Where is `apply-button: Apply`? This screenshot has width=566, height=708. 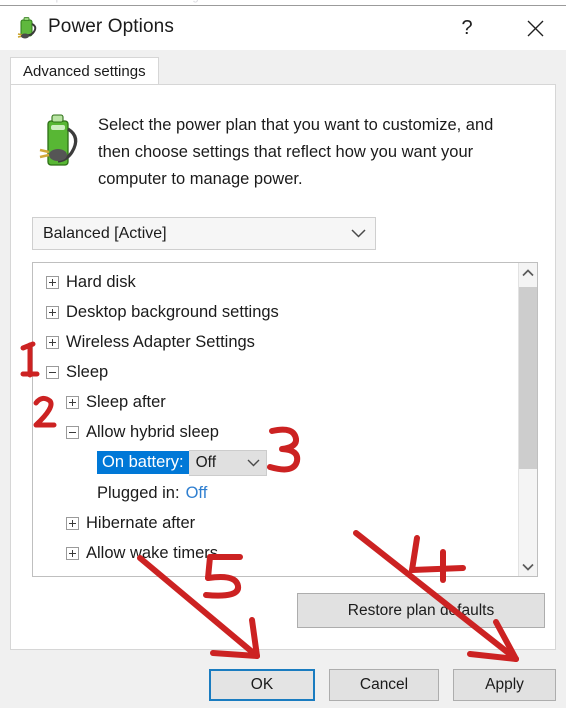
apply-button: Apply is located at coordinates (504, 685).